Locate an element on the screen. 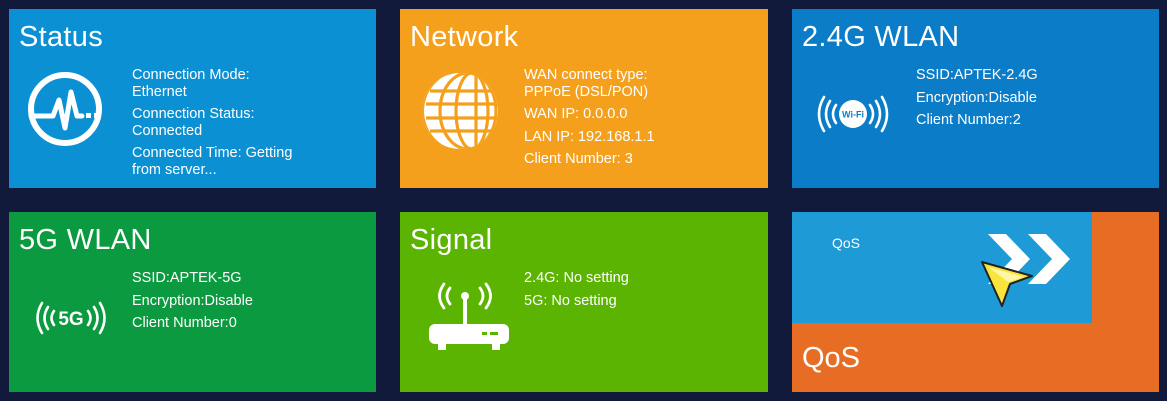  wlan-5g-line: SSID:APTEK-5G is located at coordinates (187, 278).